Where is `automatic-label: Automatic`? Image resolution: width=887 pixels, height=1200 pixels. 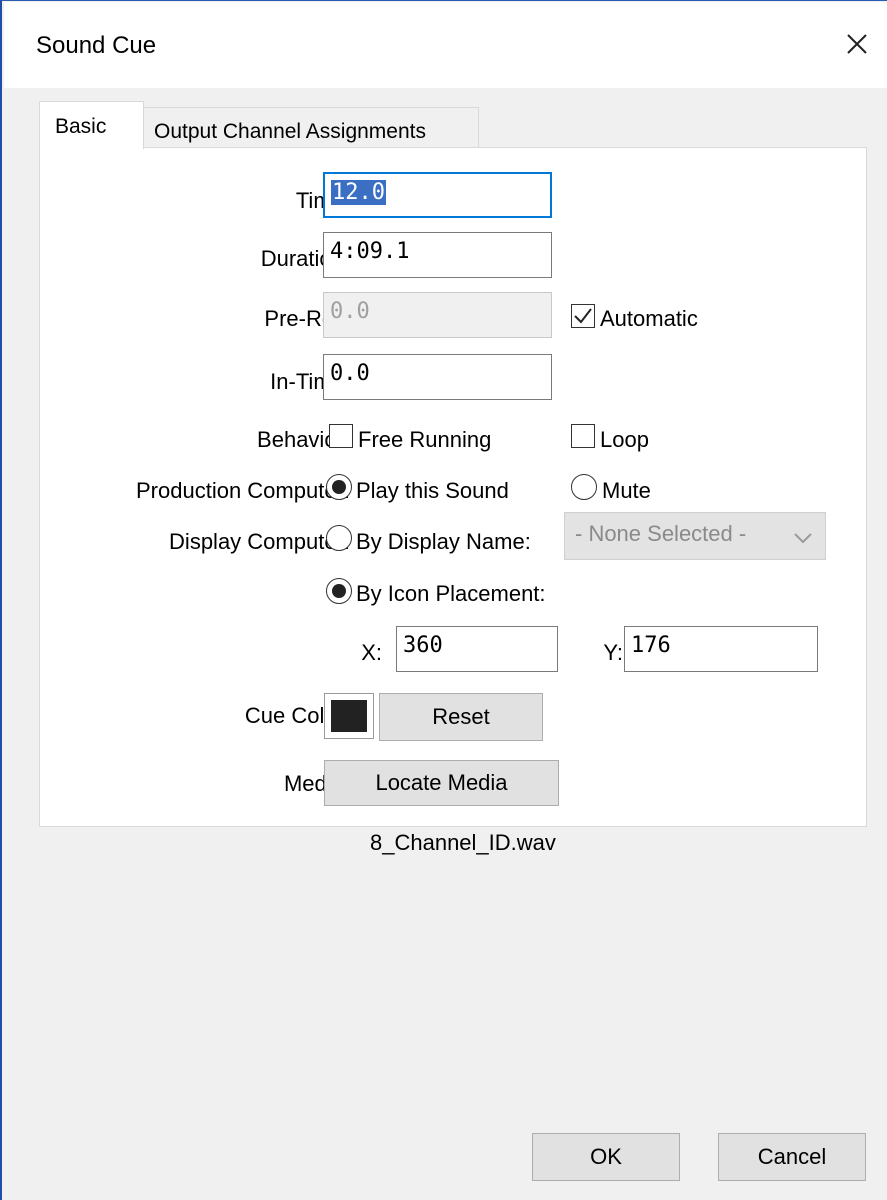
automatic-label: Automatic is located at coordinates (649, 318).